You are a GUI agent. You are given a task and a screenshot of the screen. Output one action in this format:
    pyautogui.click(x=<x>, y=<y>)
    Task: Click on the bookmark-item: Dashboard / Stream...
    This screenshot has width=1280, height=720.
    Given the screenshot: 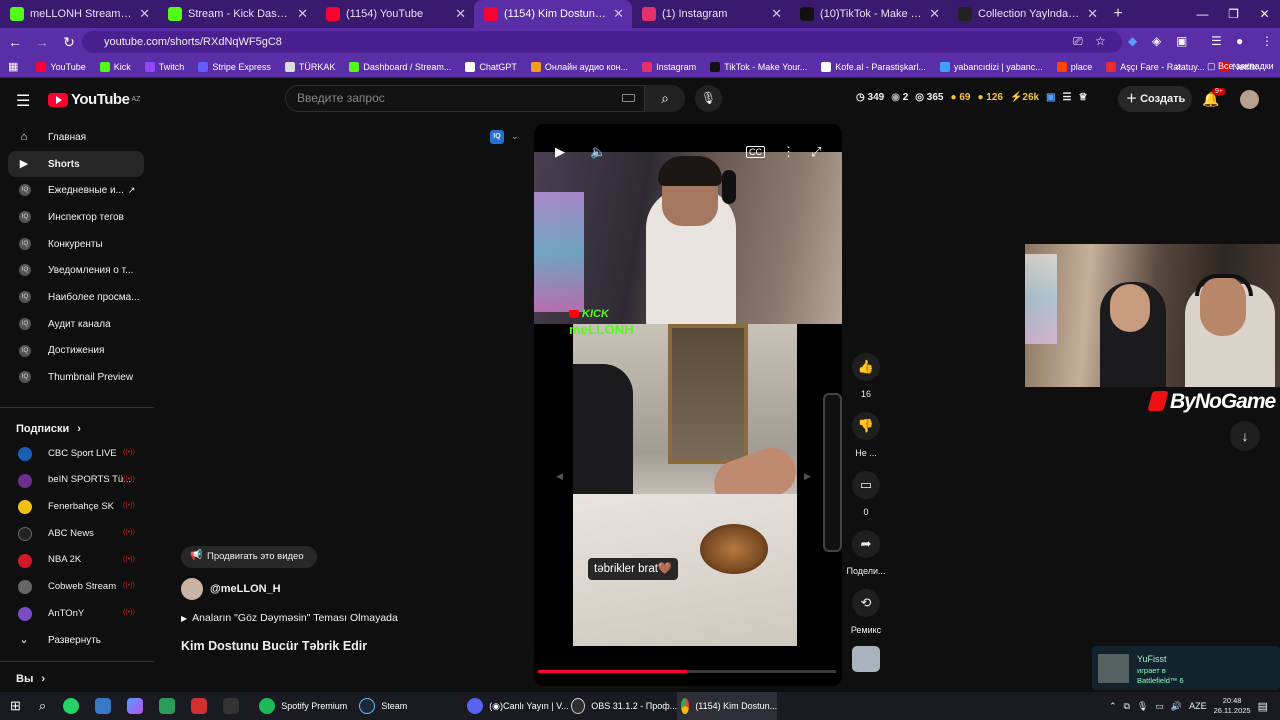 What is the action you would take?
    pyautogui.click(x=400, y=66)
    